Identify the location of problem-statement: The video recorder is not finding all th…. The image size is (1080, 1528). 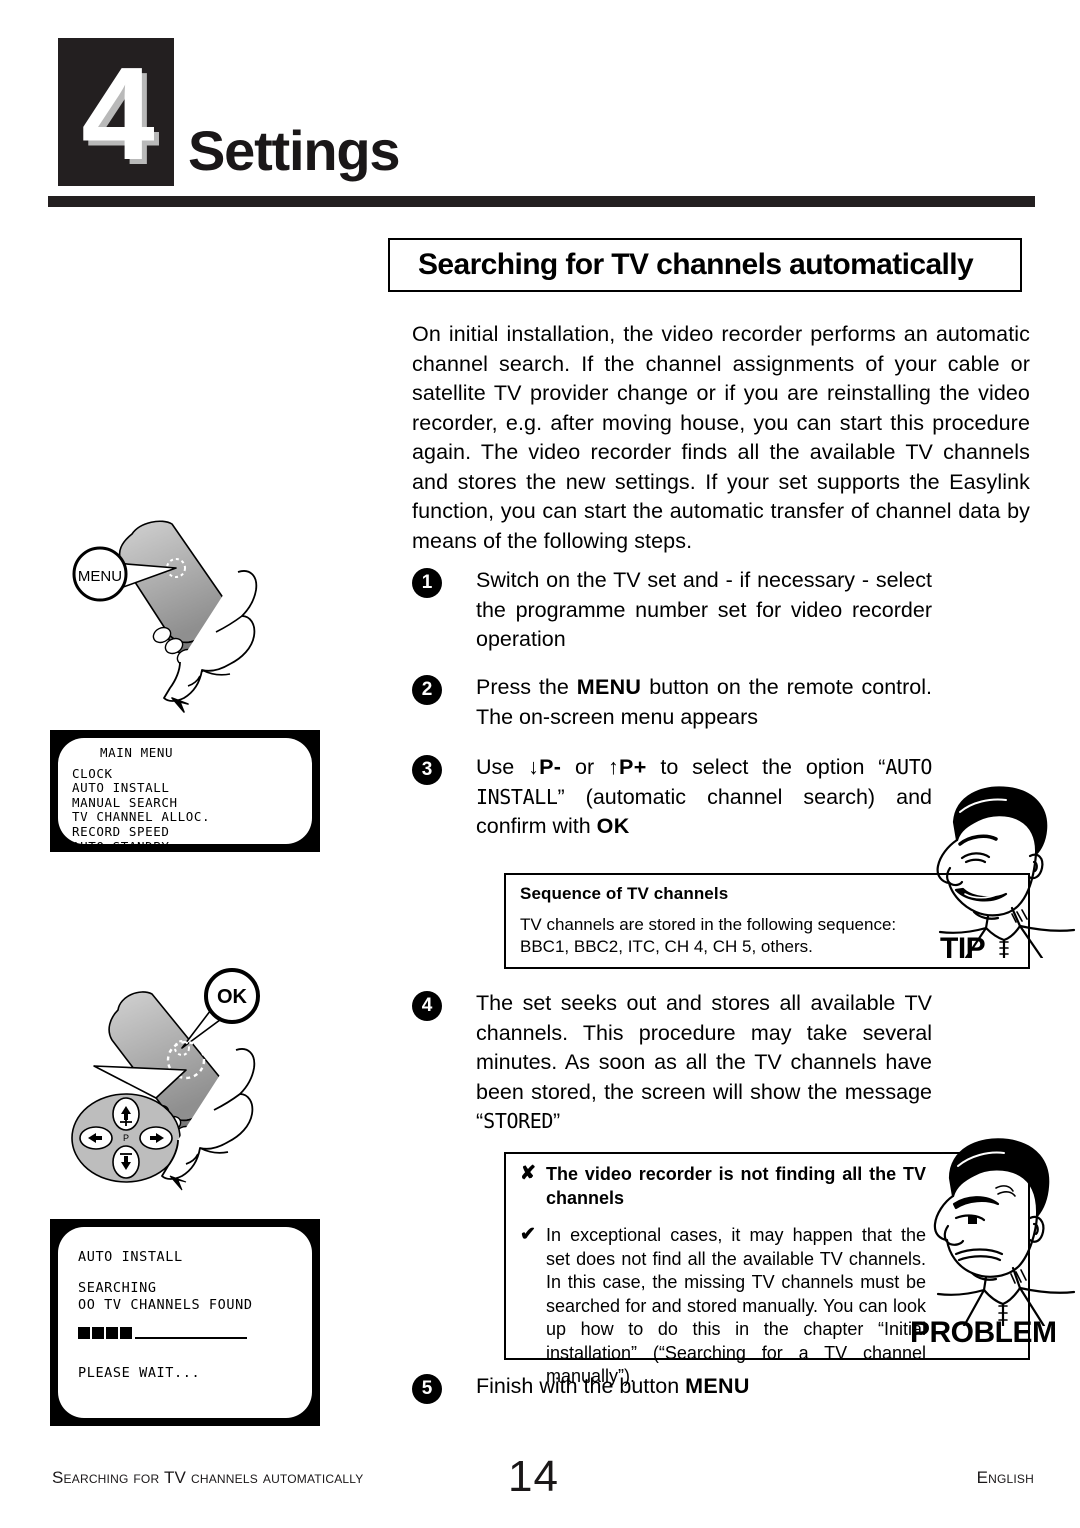
(736, 1186).